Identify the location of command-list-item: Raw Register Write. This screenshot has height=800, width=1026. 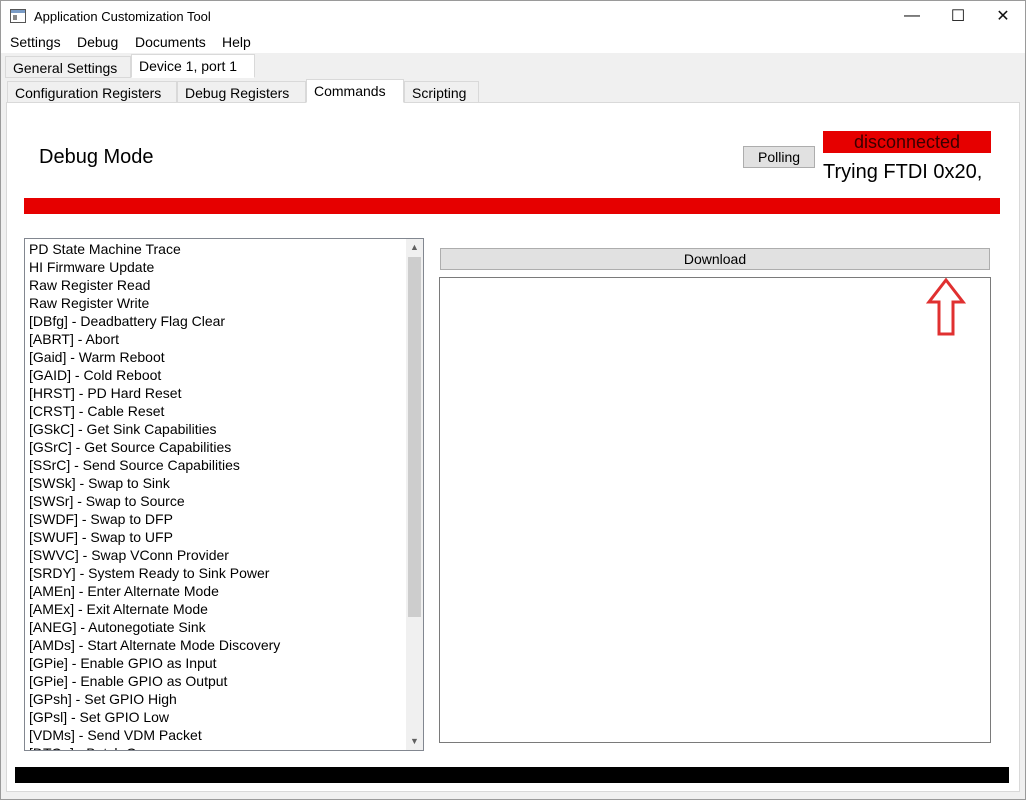
(216, 303).